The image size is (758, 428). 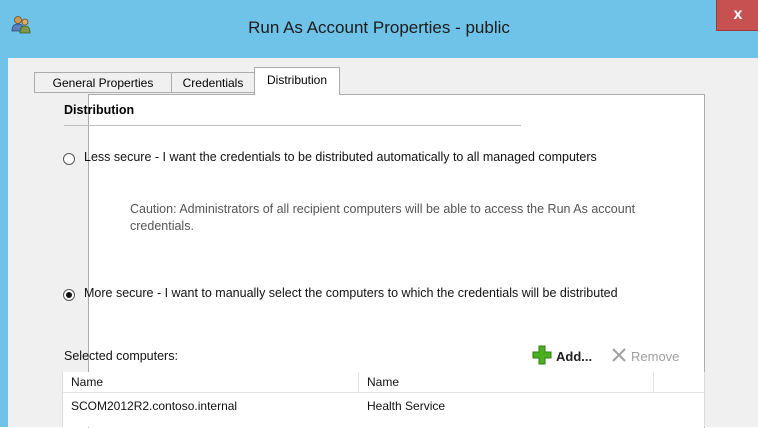 I want to click on more-secure-radio, so click(x=69, y=295).